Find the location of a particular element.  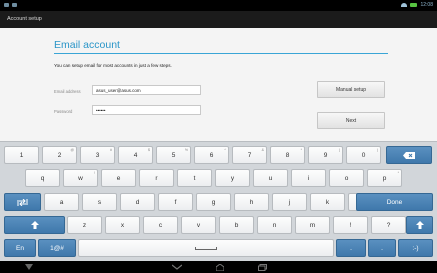

page-title: Email account is located at coordinates (87, 45).